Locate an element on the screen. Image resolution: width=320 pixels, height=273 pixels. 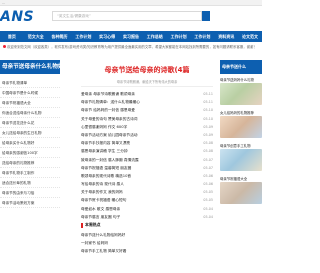
article-row: 母亲节礼物清单：送什么礼物最暖心 05-11 is located at coordinates (147, 102).